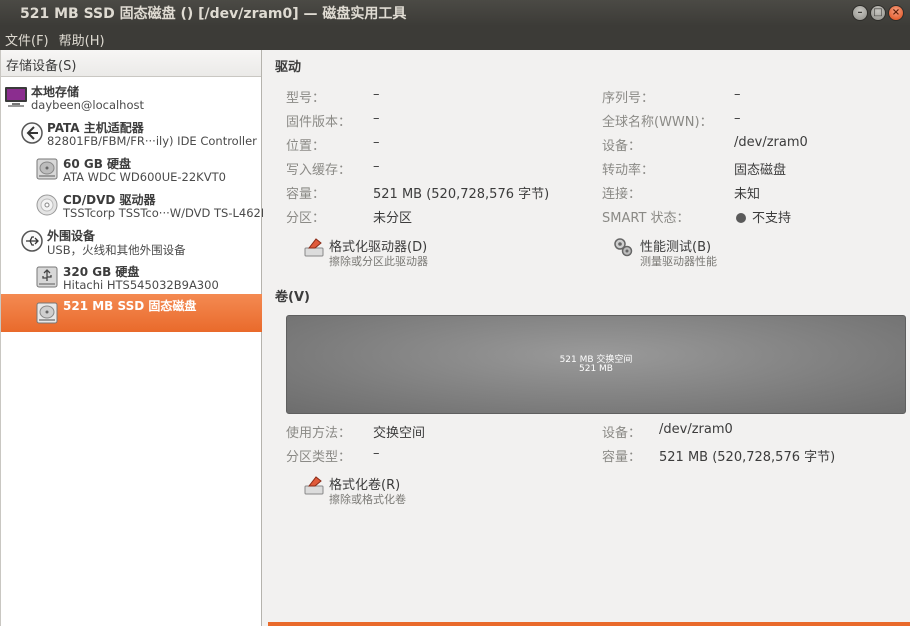 This screenshot has height=626, width=910. Describe the element at coordinates (319, 433) in the screenshot. I see `usage-label: 使用方法：` at that location.